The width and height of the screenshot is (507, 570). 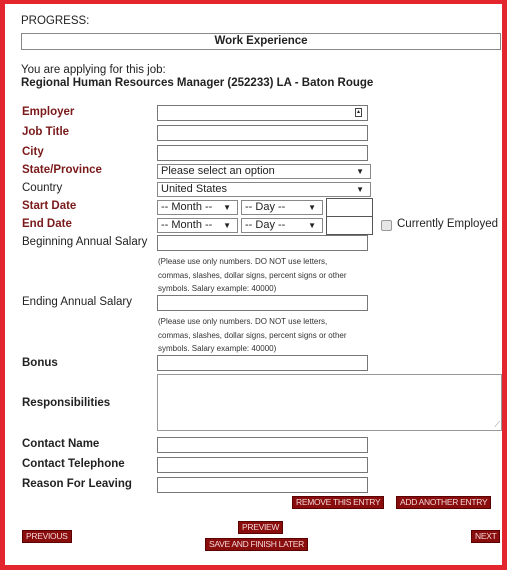 I want to click on resize-handle-icon: ⟋, so click(x=497, y=425).